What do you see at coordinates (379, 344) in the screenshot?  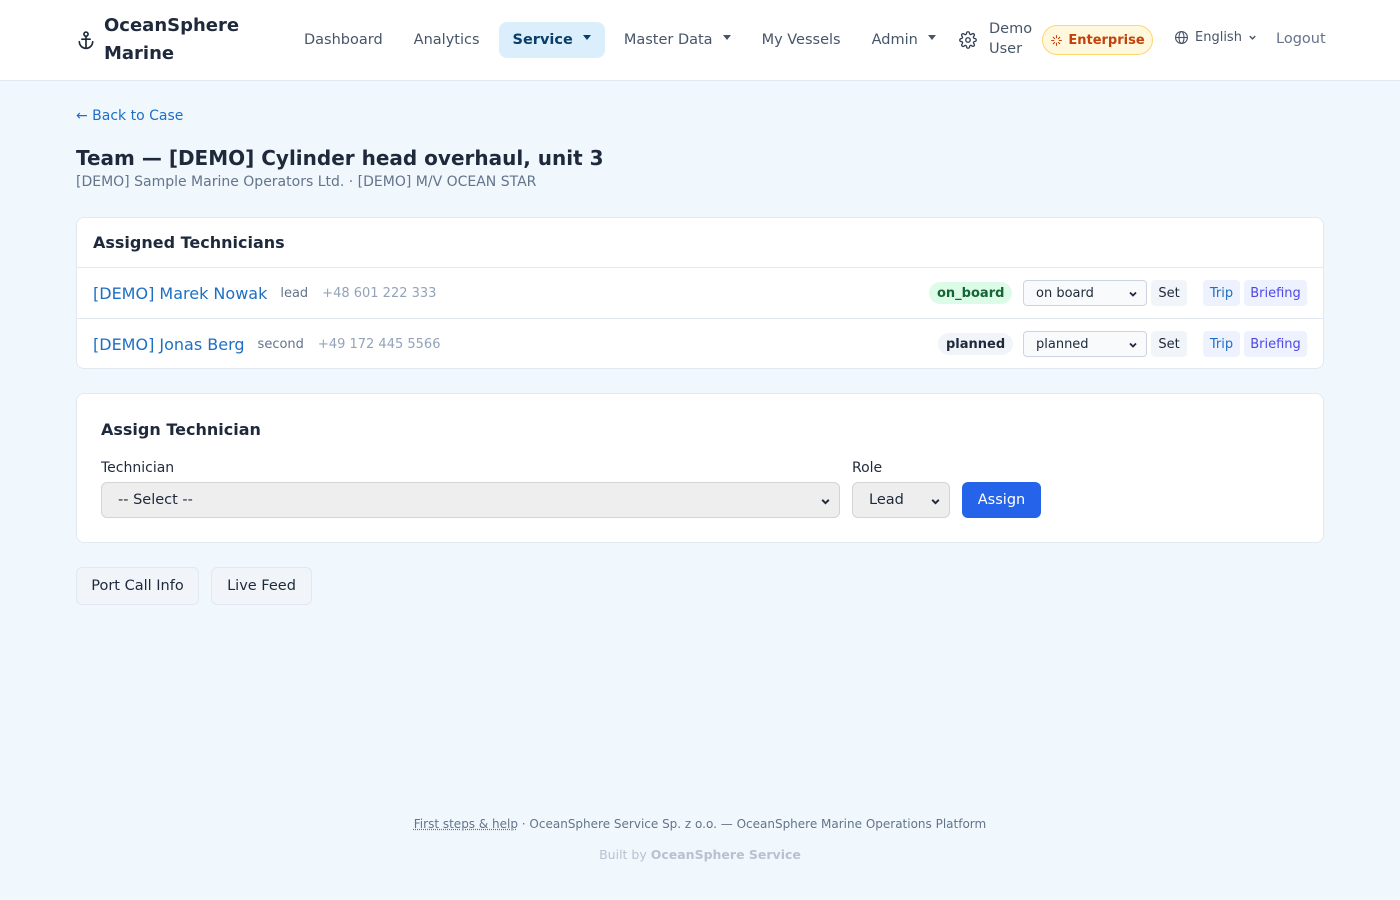 I see `technician-phone: +49 172 445 5566` at bounding box center [379, 344].